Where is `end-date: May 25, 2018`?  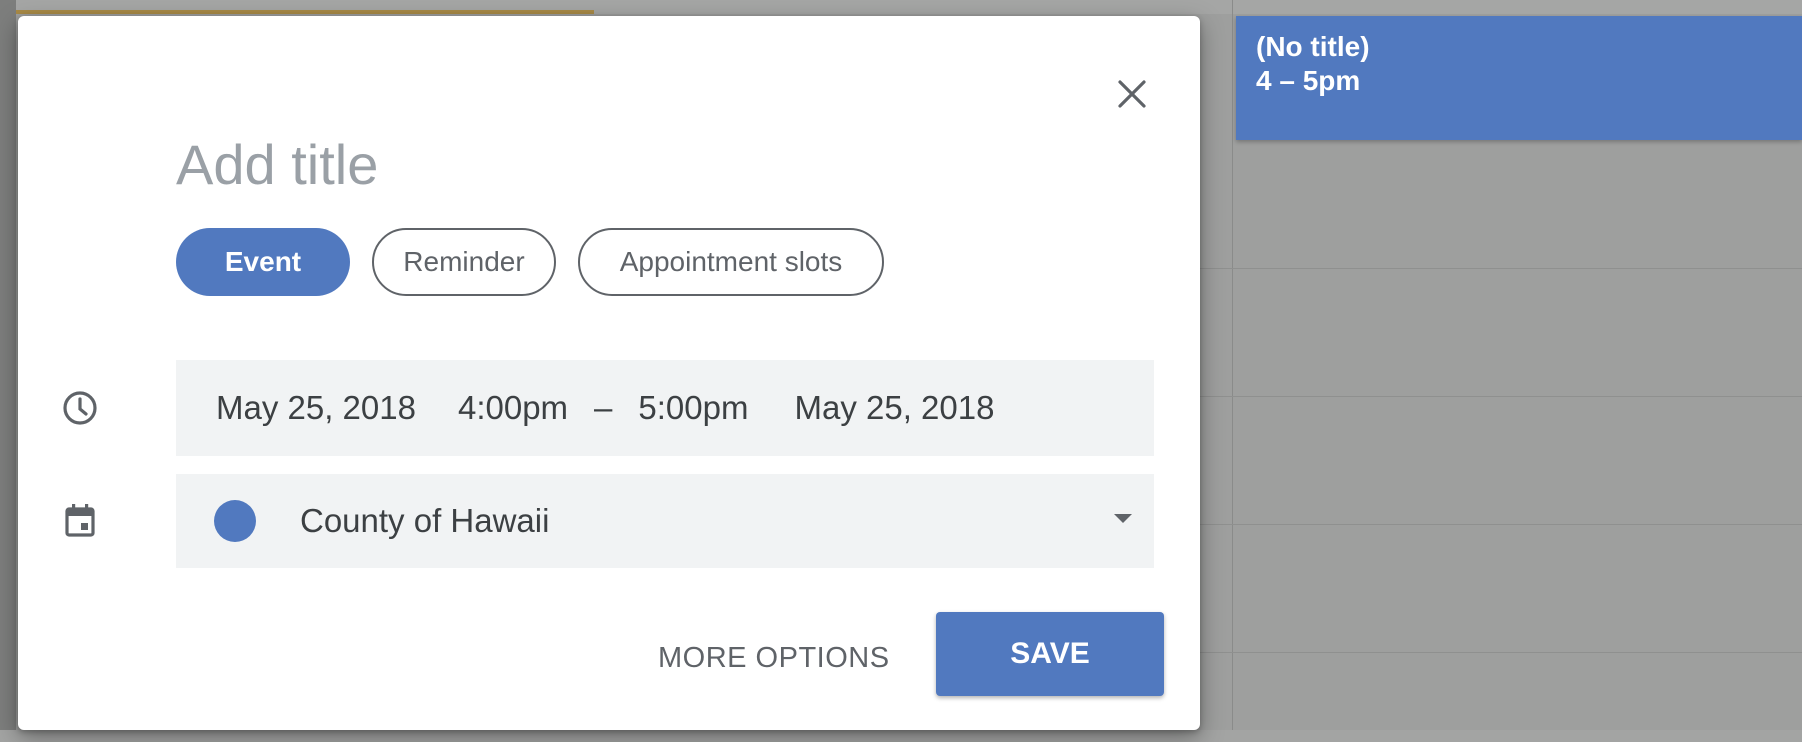 end-date: May 25, 2018 is located at coordinates (894, 408).